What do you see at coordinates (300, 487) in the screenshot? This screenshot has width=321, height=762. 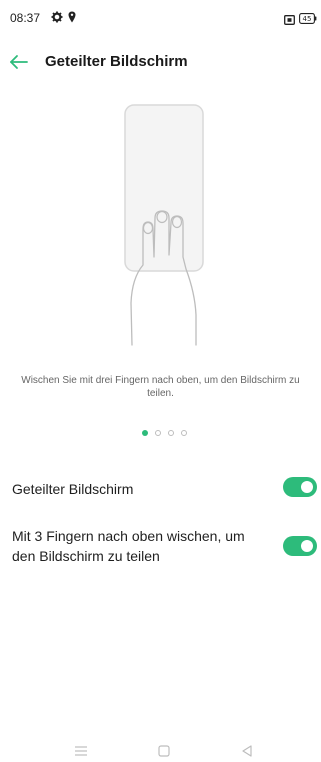 I see `split-screen-toggle` at bounding box center [300, 487].